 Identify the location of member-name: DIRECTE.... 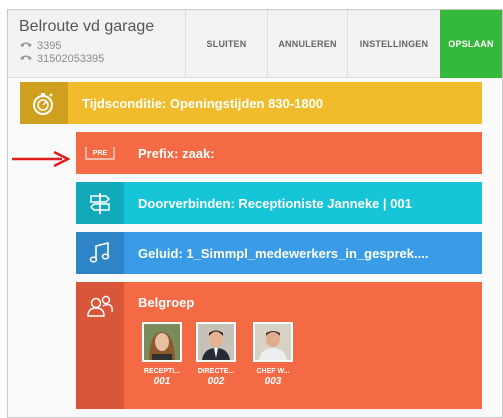
(216, 371).